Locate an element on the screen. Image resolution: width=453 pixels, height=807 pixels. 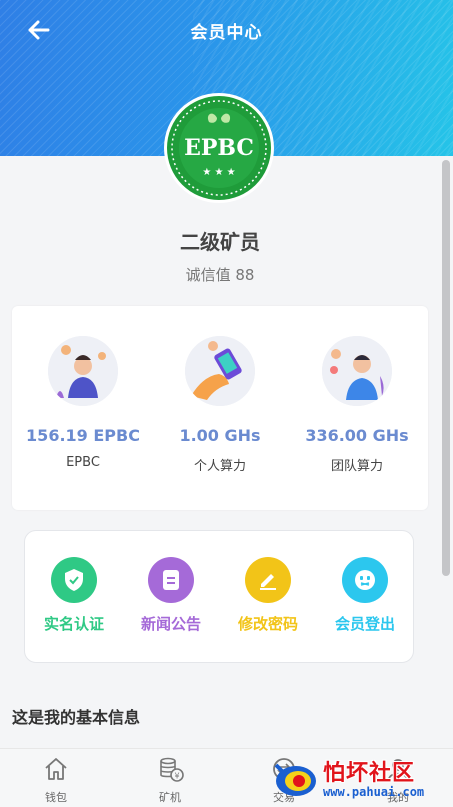
stat-epbc: 156.19 EPBC EPBC is located at coordinates (83, 403).